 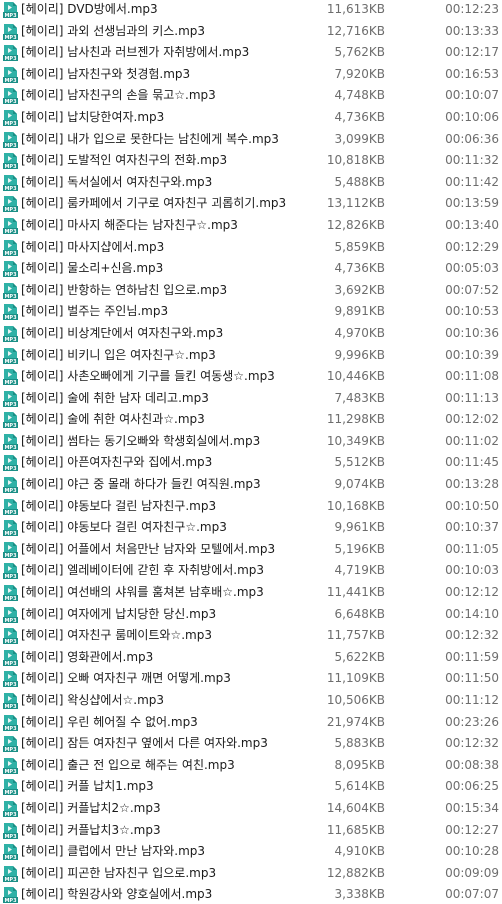 What do you see at coordinates (169, 161) in the screenshot?
I see `file-name: [헤이리] 도발적인 여자친구의 전화.mp3` at bounding box center [169, 161].